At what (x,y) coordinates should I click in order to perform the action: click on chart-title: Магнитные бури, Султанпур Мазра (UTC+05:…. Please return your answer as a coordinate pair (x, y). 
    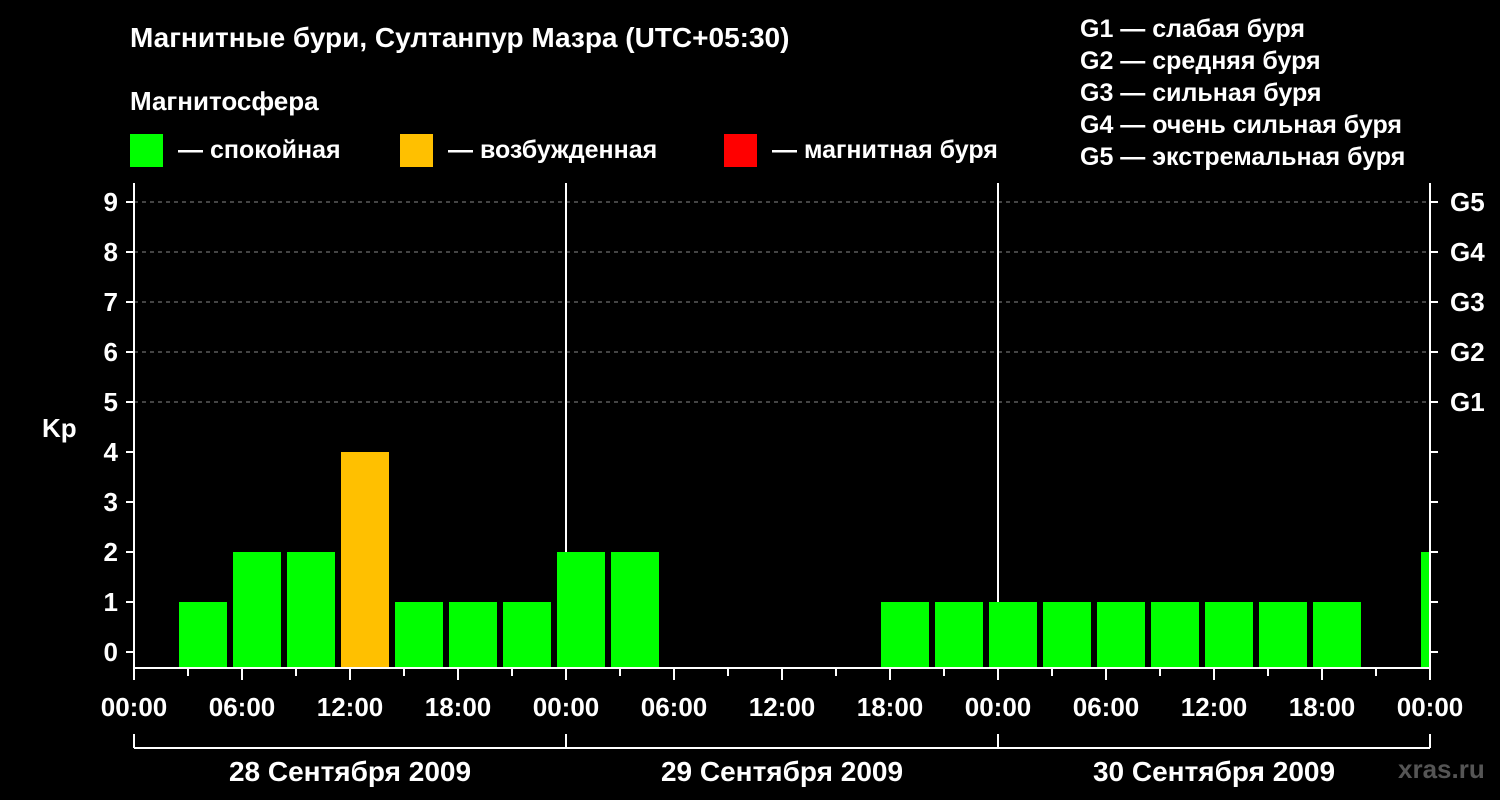
    Looking at the image, I should click on (459, 37).